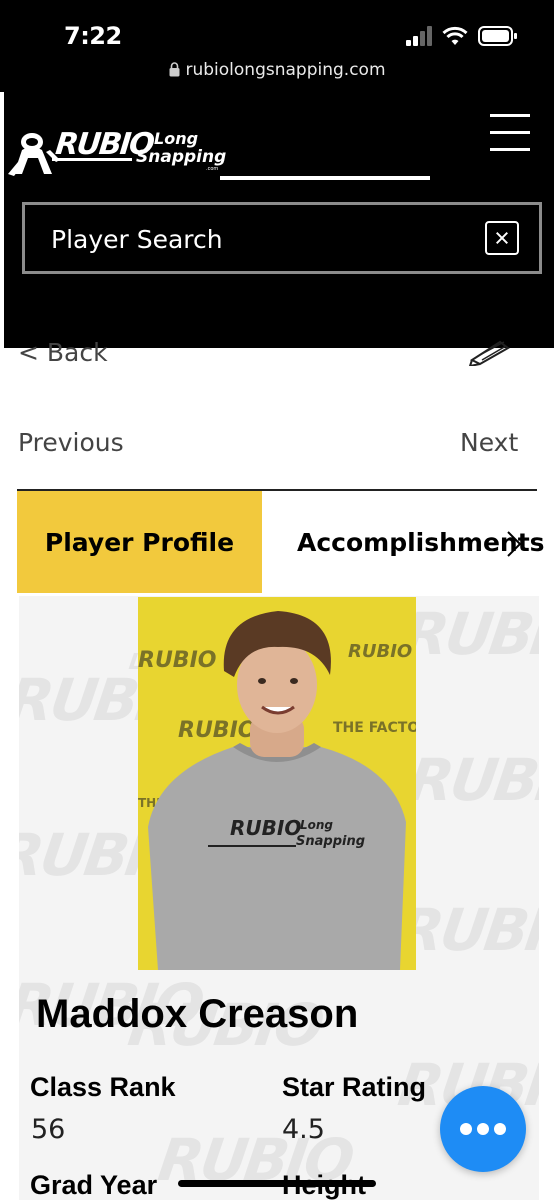 The width and height of the screenshot is (554, 1200). I want to click on stat-label-grad-year: Grad Year, so click(94, 1185).